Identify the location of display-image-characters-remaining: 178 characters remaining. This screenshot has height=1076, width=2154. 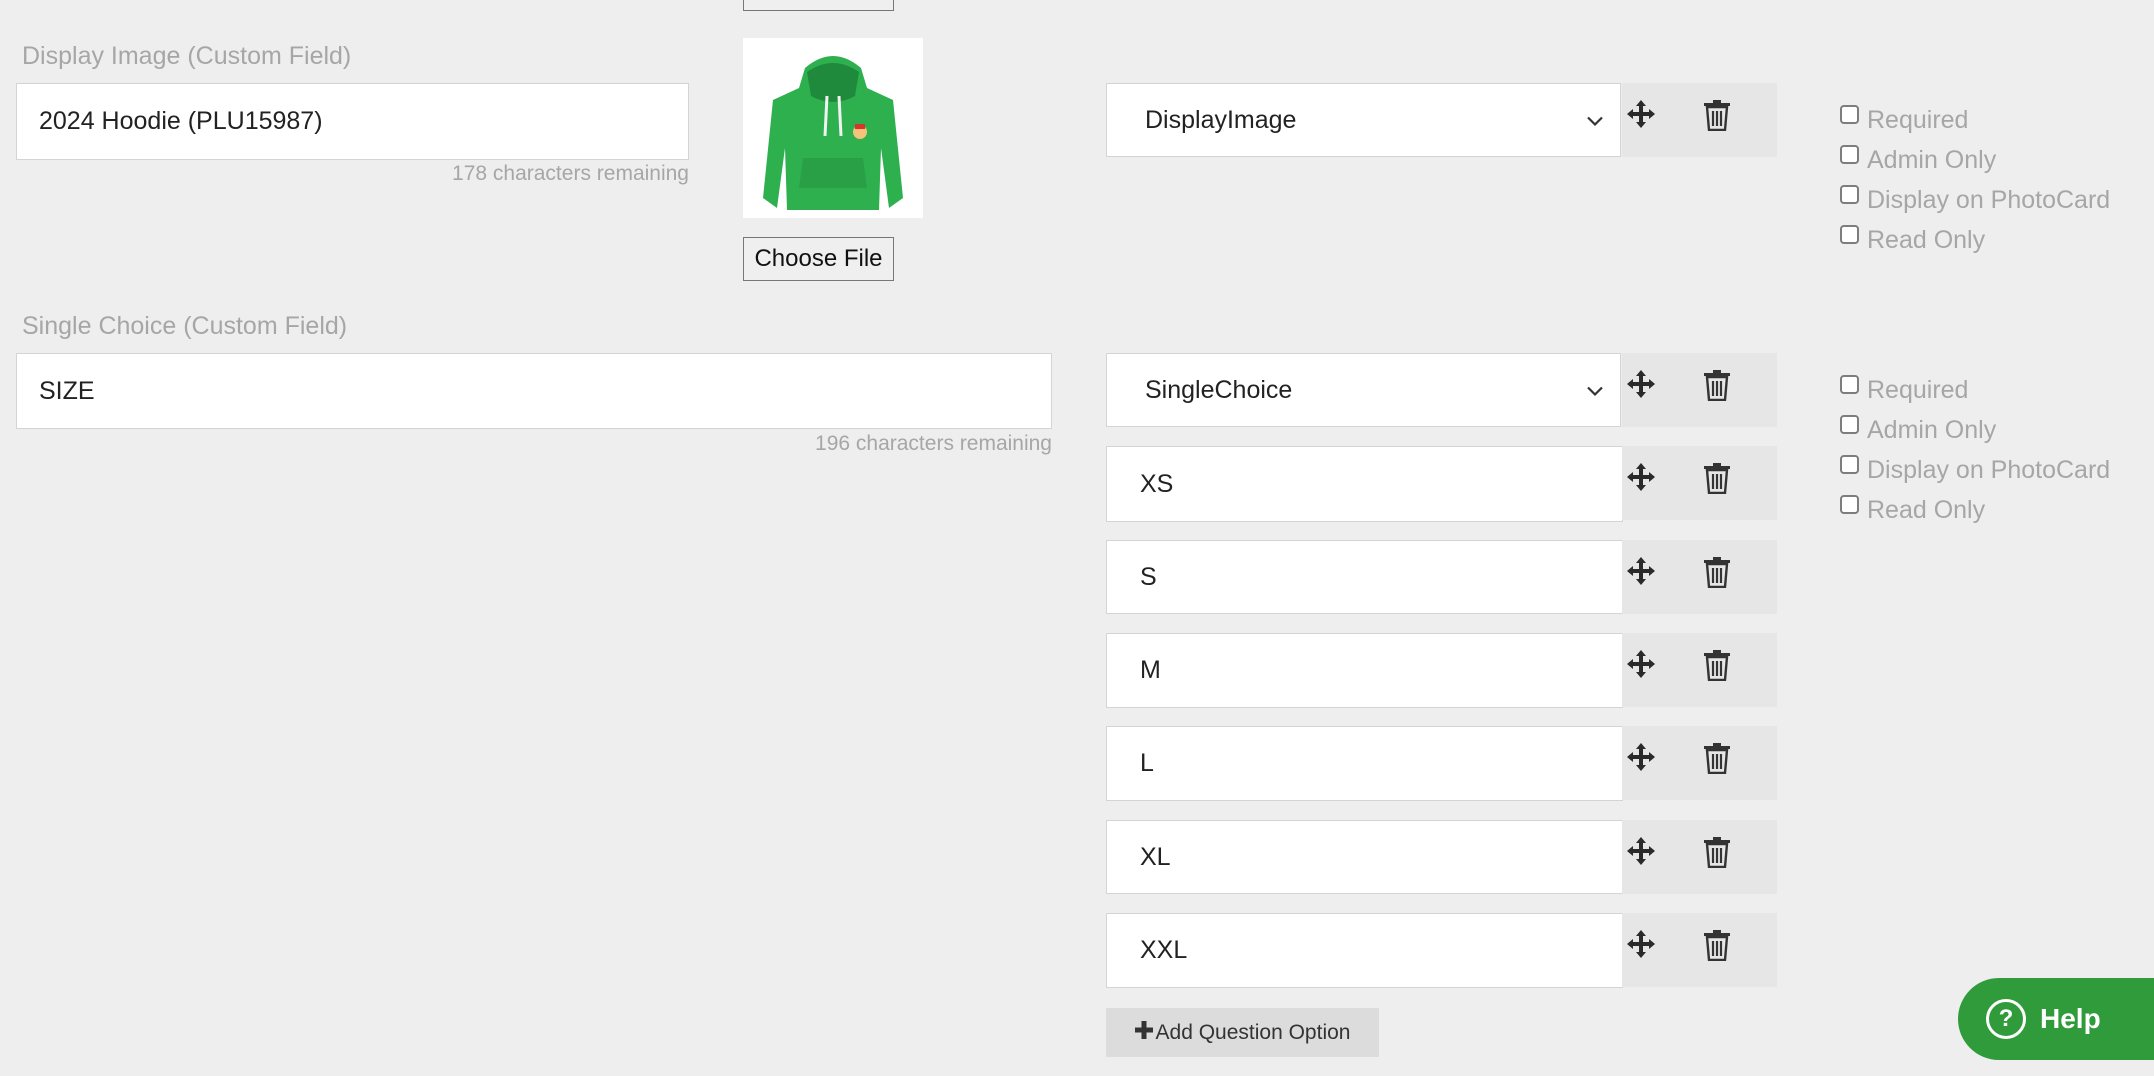
(570, 173).